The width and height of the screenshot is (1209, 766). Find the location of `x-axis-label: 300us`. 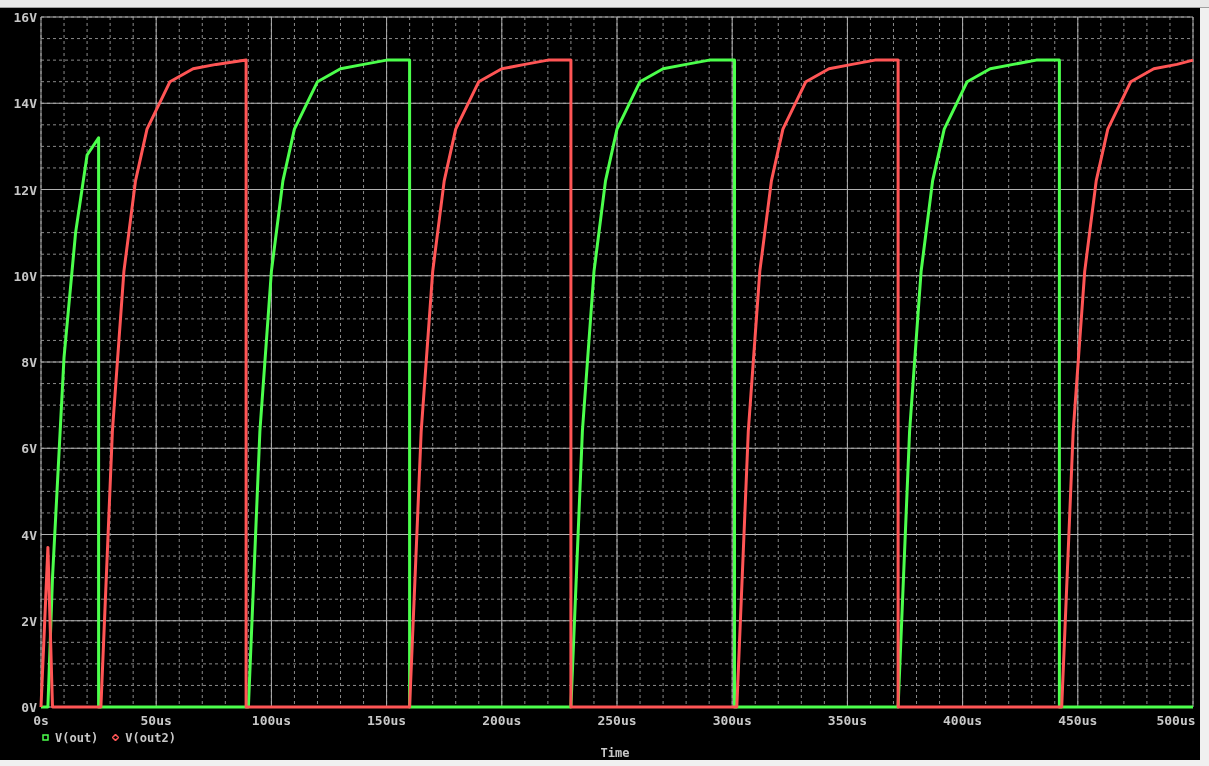

x-axis-label: 300us is located at coordinates (732, 720).